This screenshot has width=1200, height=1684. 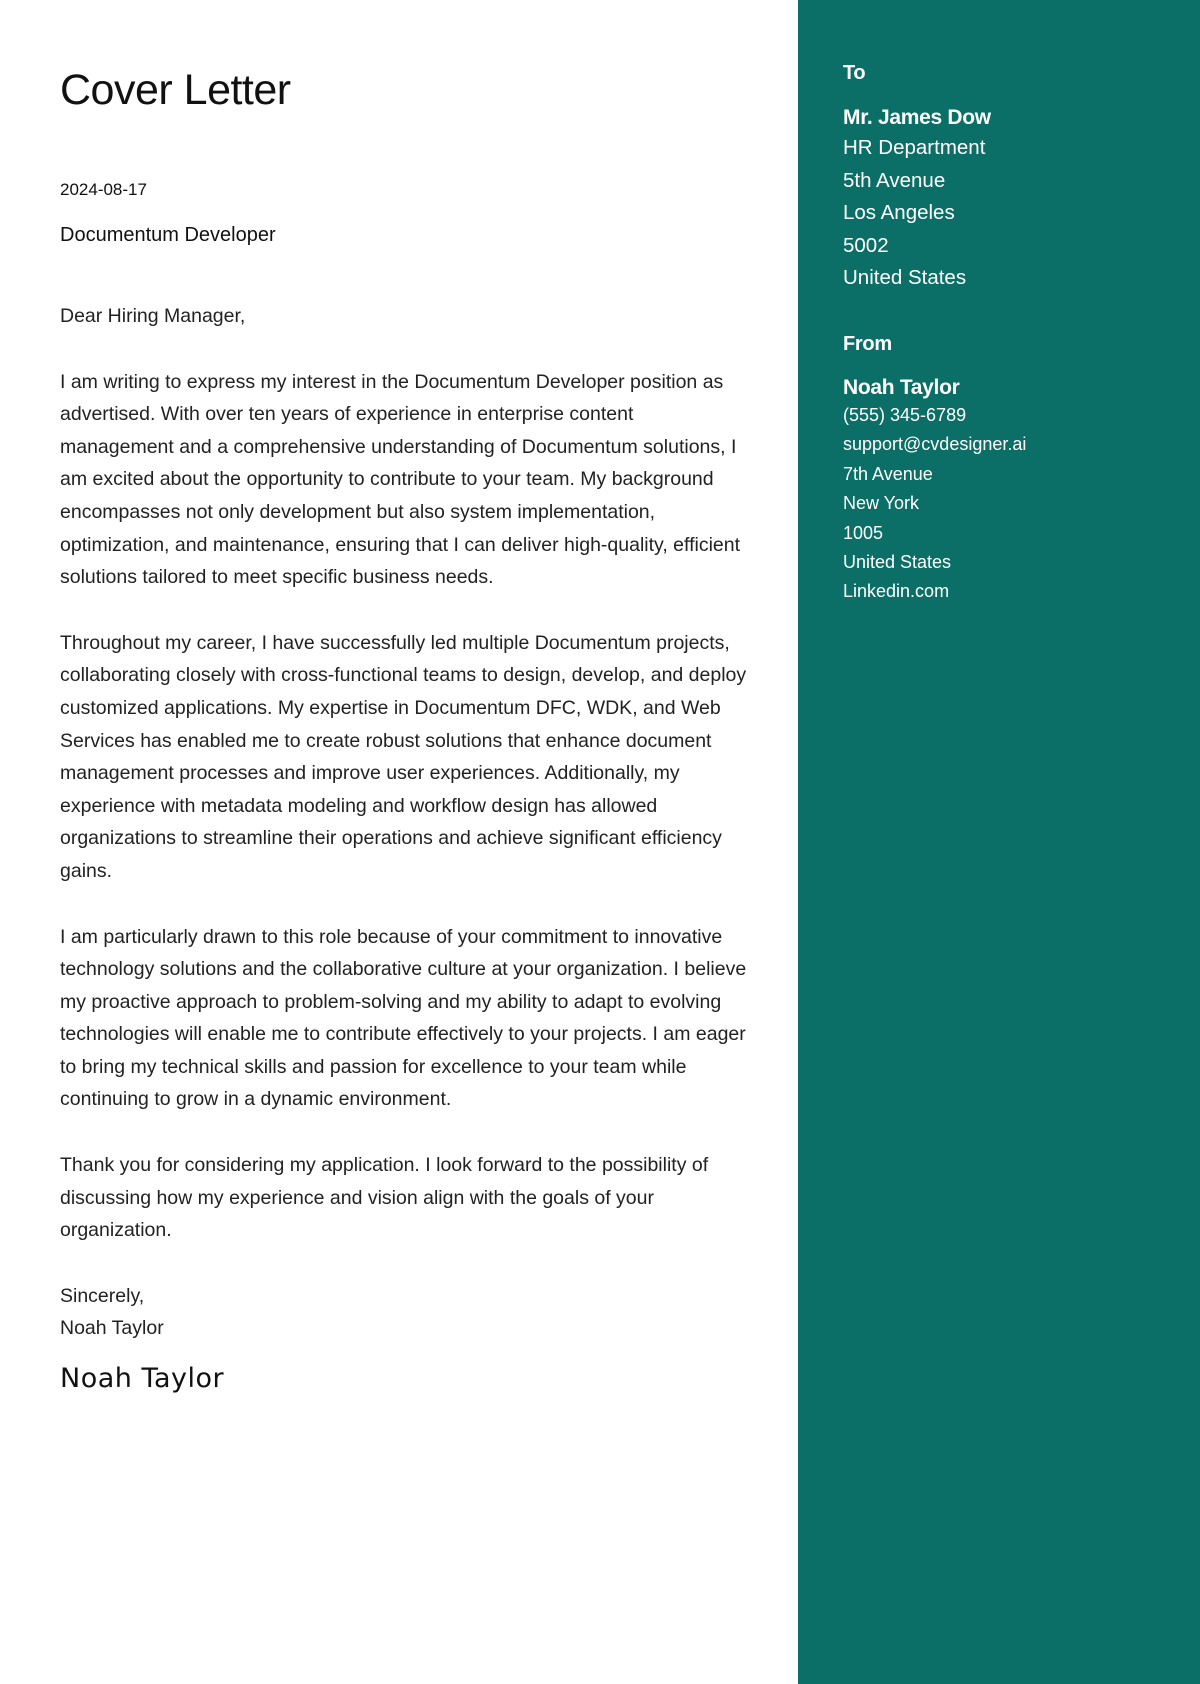 I want to click on job-title: Documentum Developer, so click(x=168, y=235).